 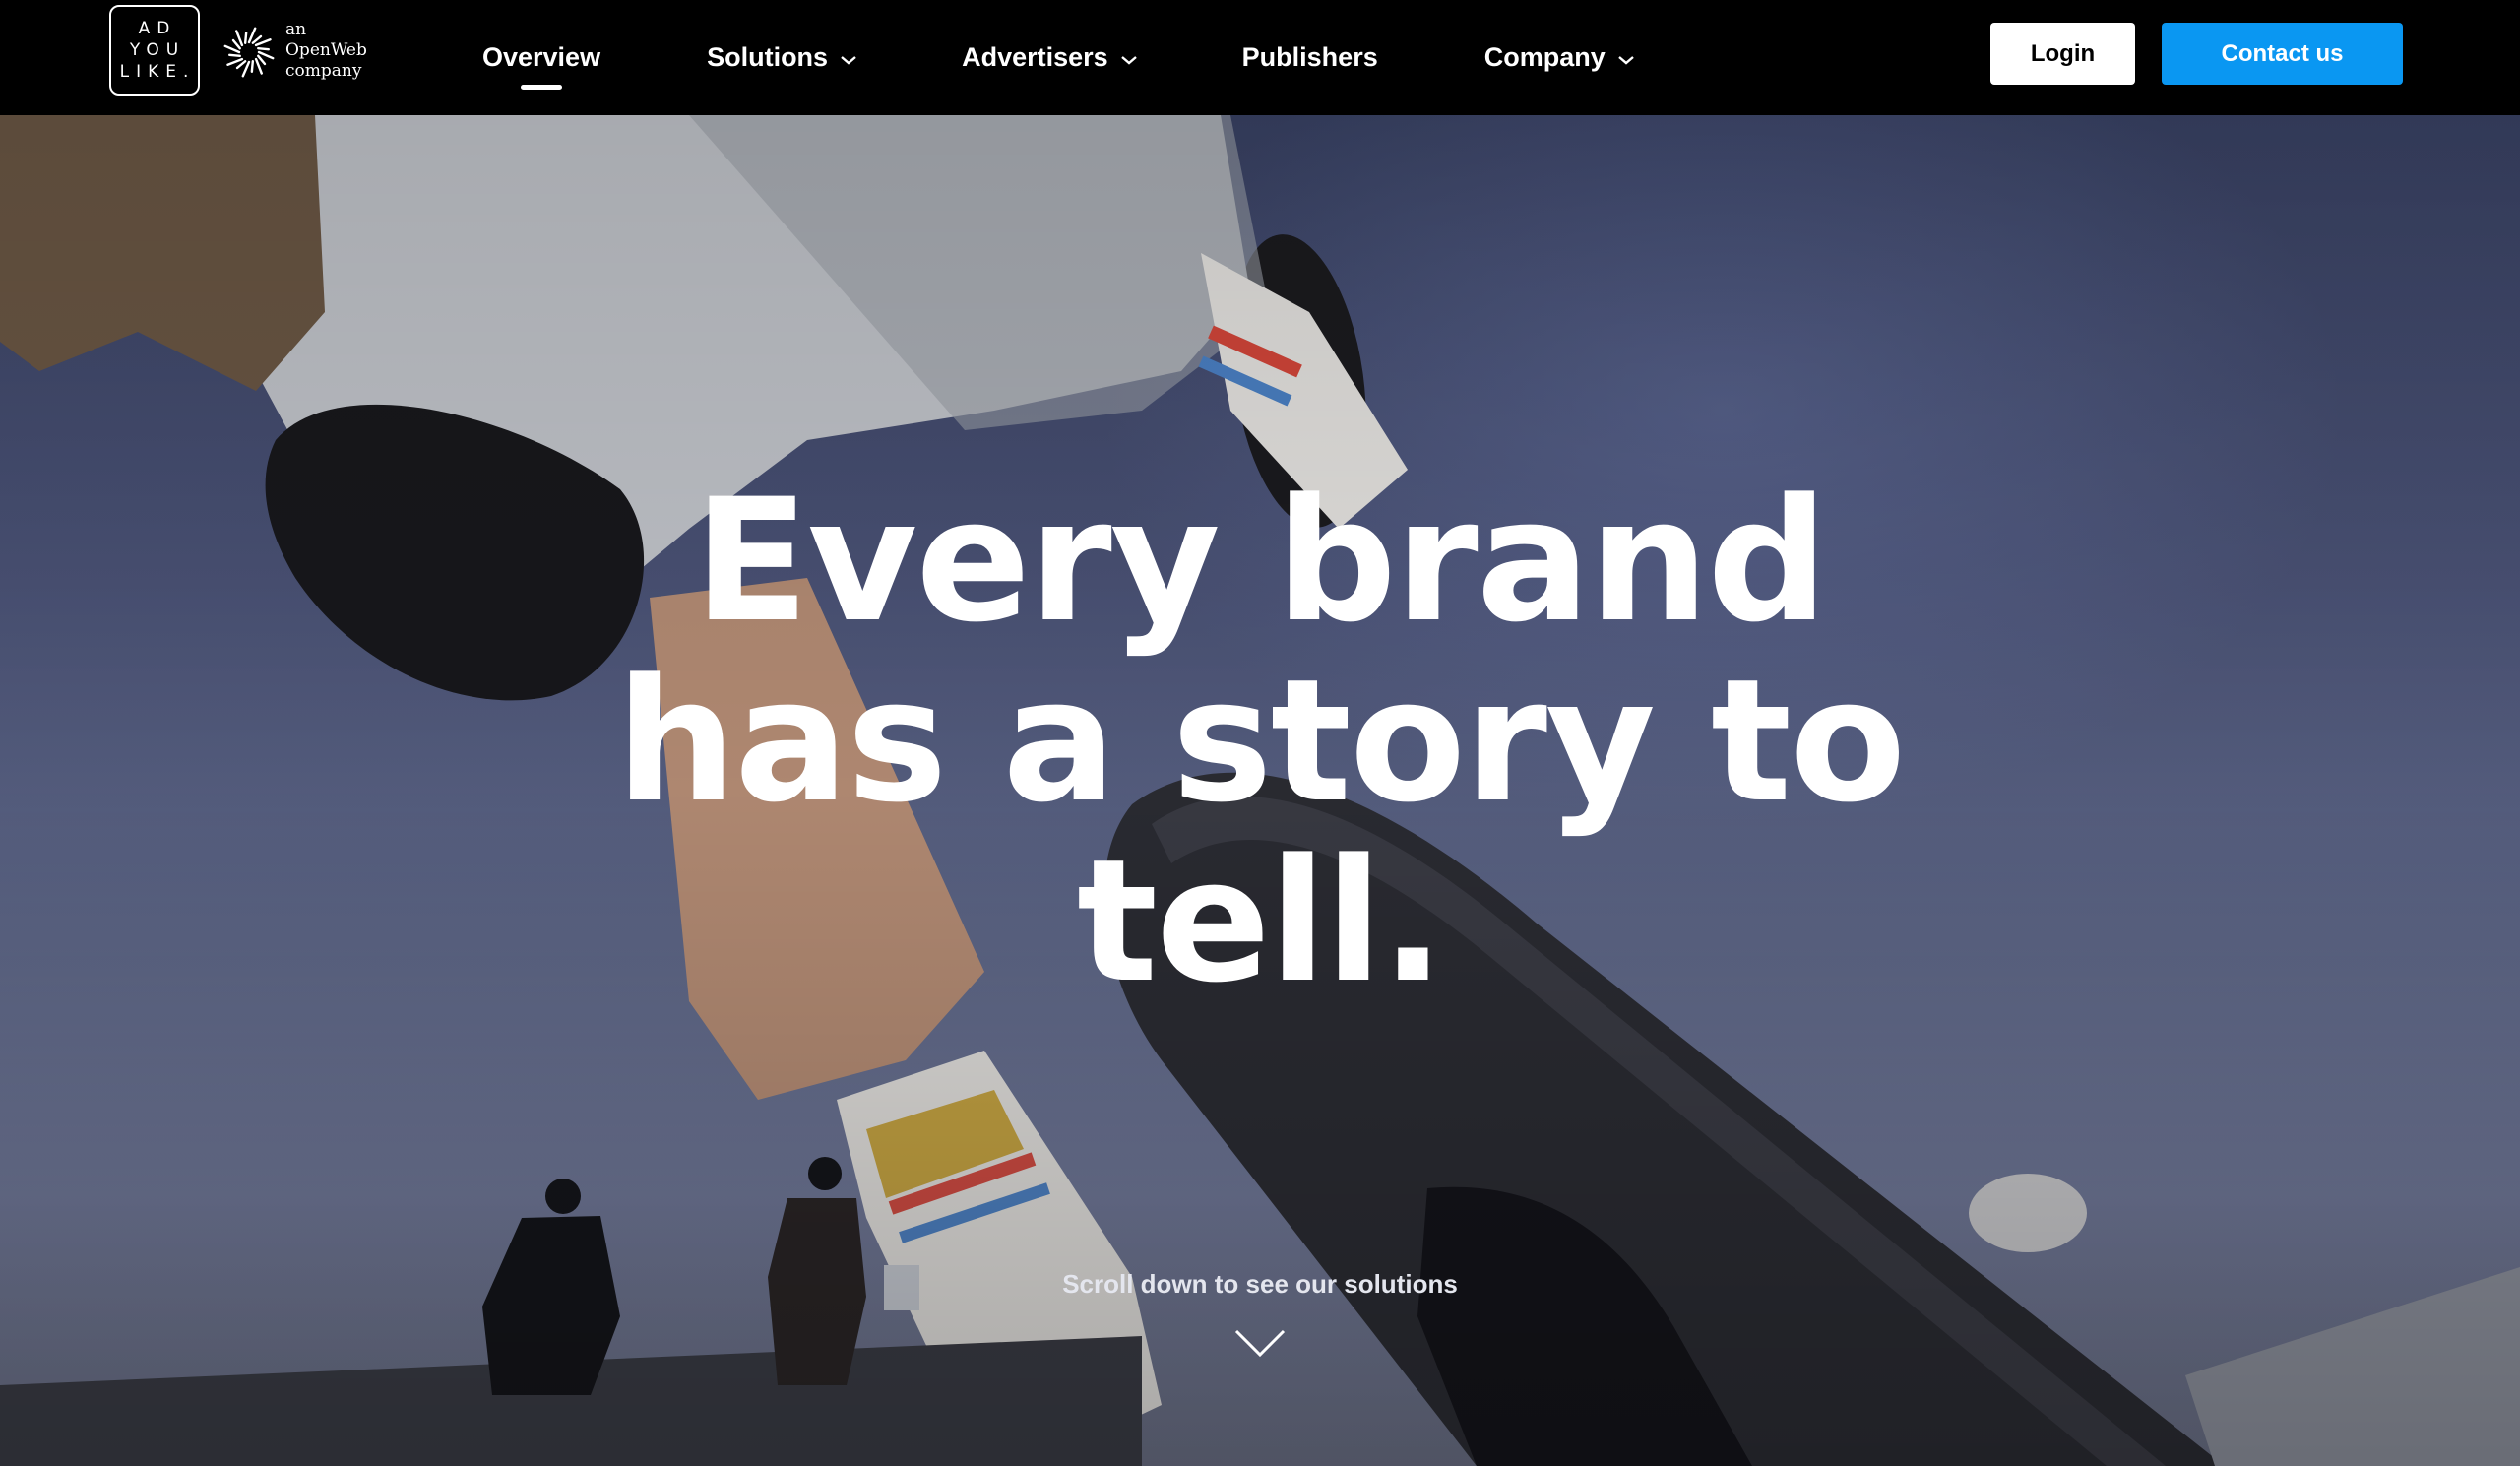 I want to click on headline-line: tell., so click(x=1260, y=921).